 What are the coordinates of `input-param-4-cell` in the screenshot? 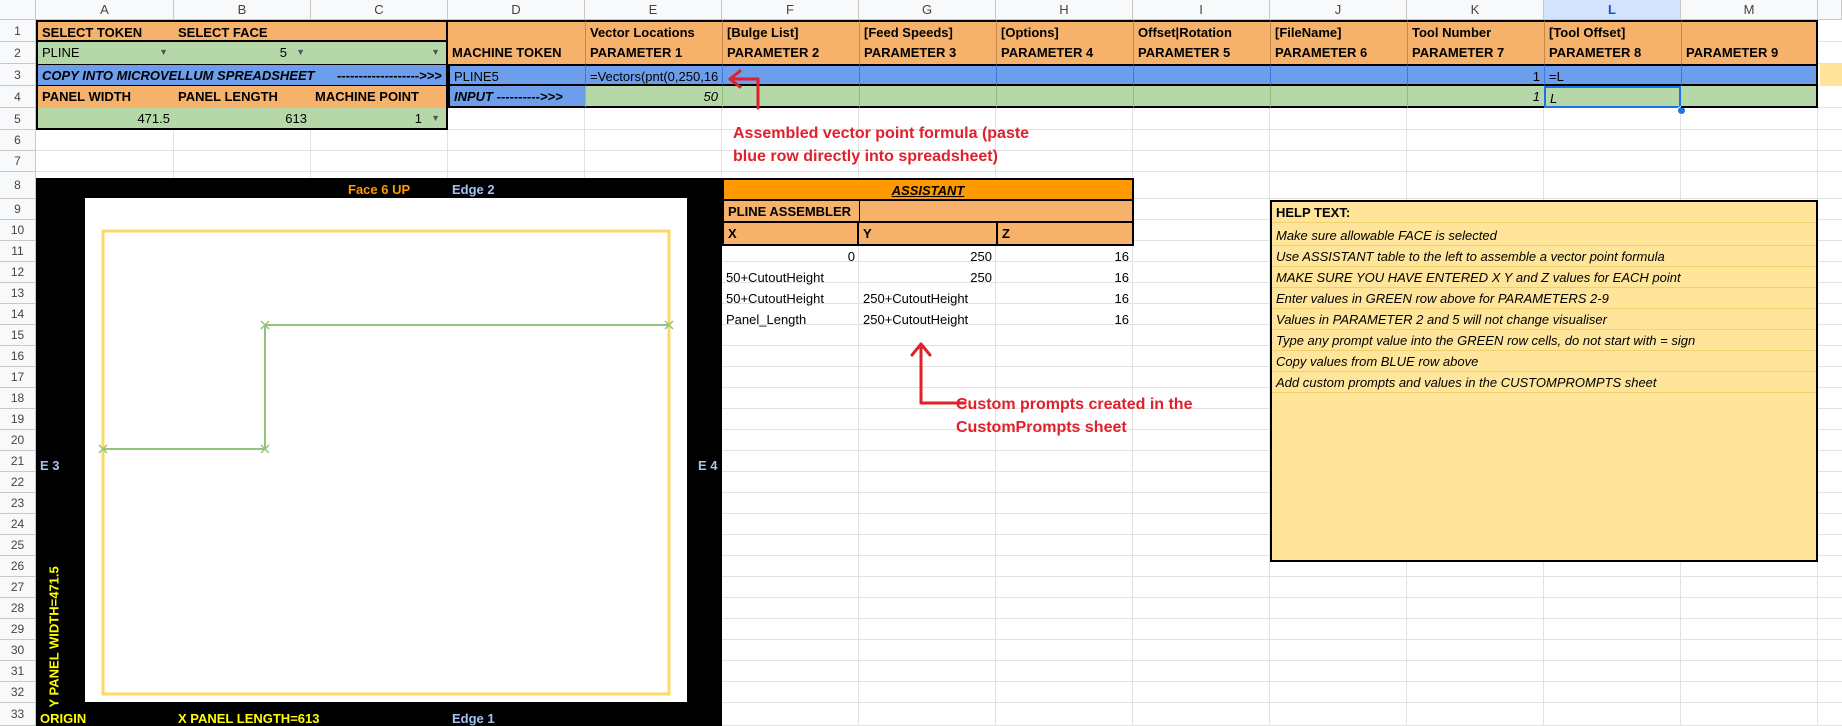 It's located at (1064, 97).